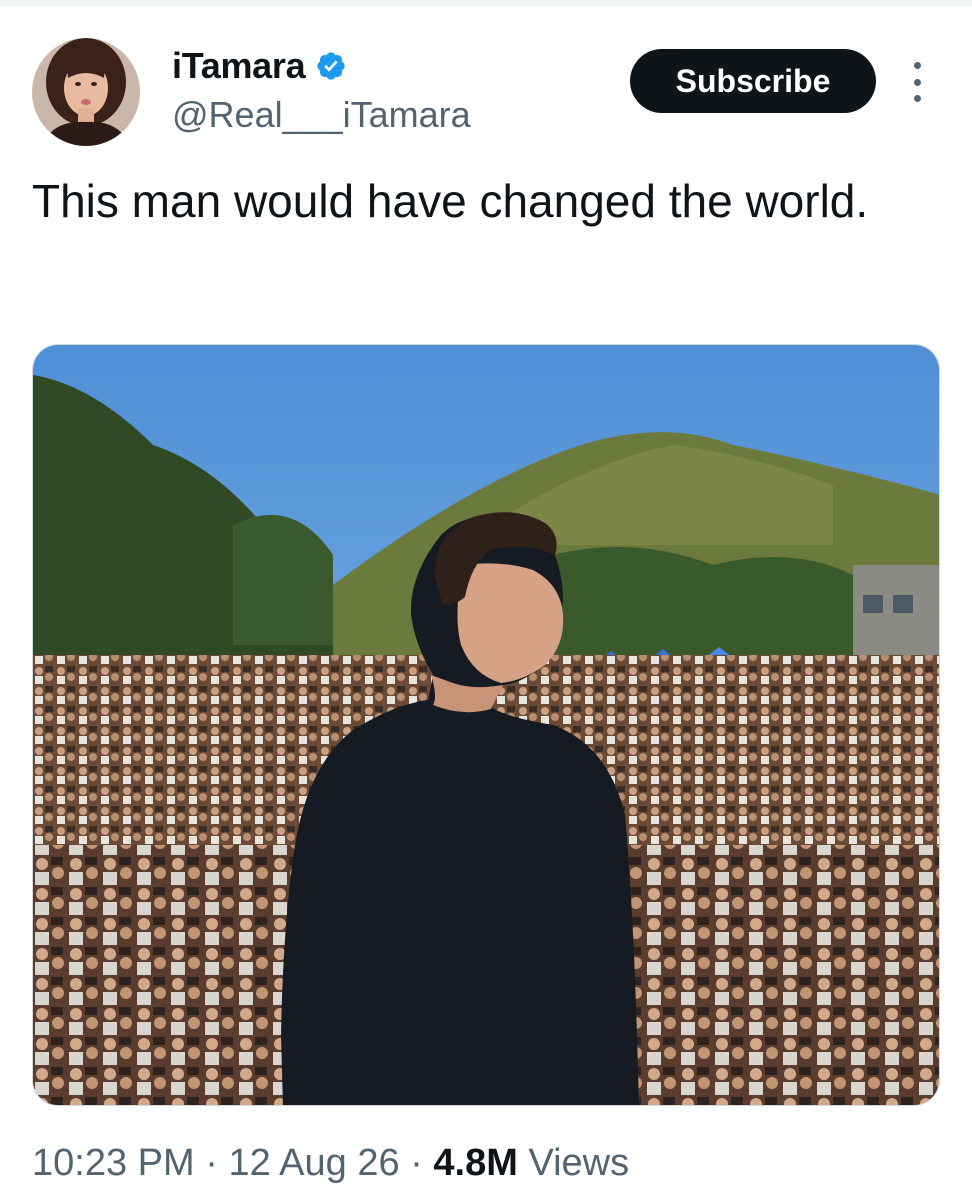  I want to click on views-label: Views, so click(579, 1163).